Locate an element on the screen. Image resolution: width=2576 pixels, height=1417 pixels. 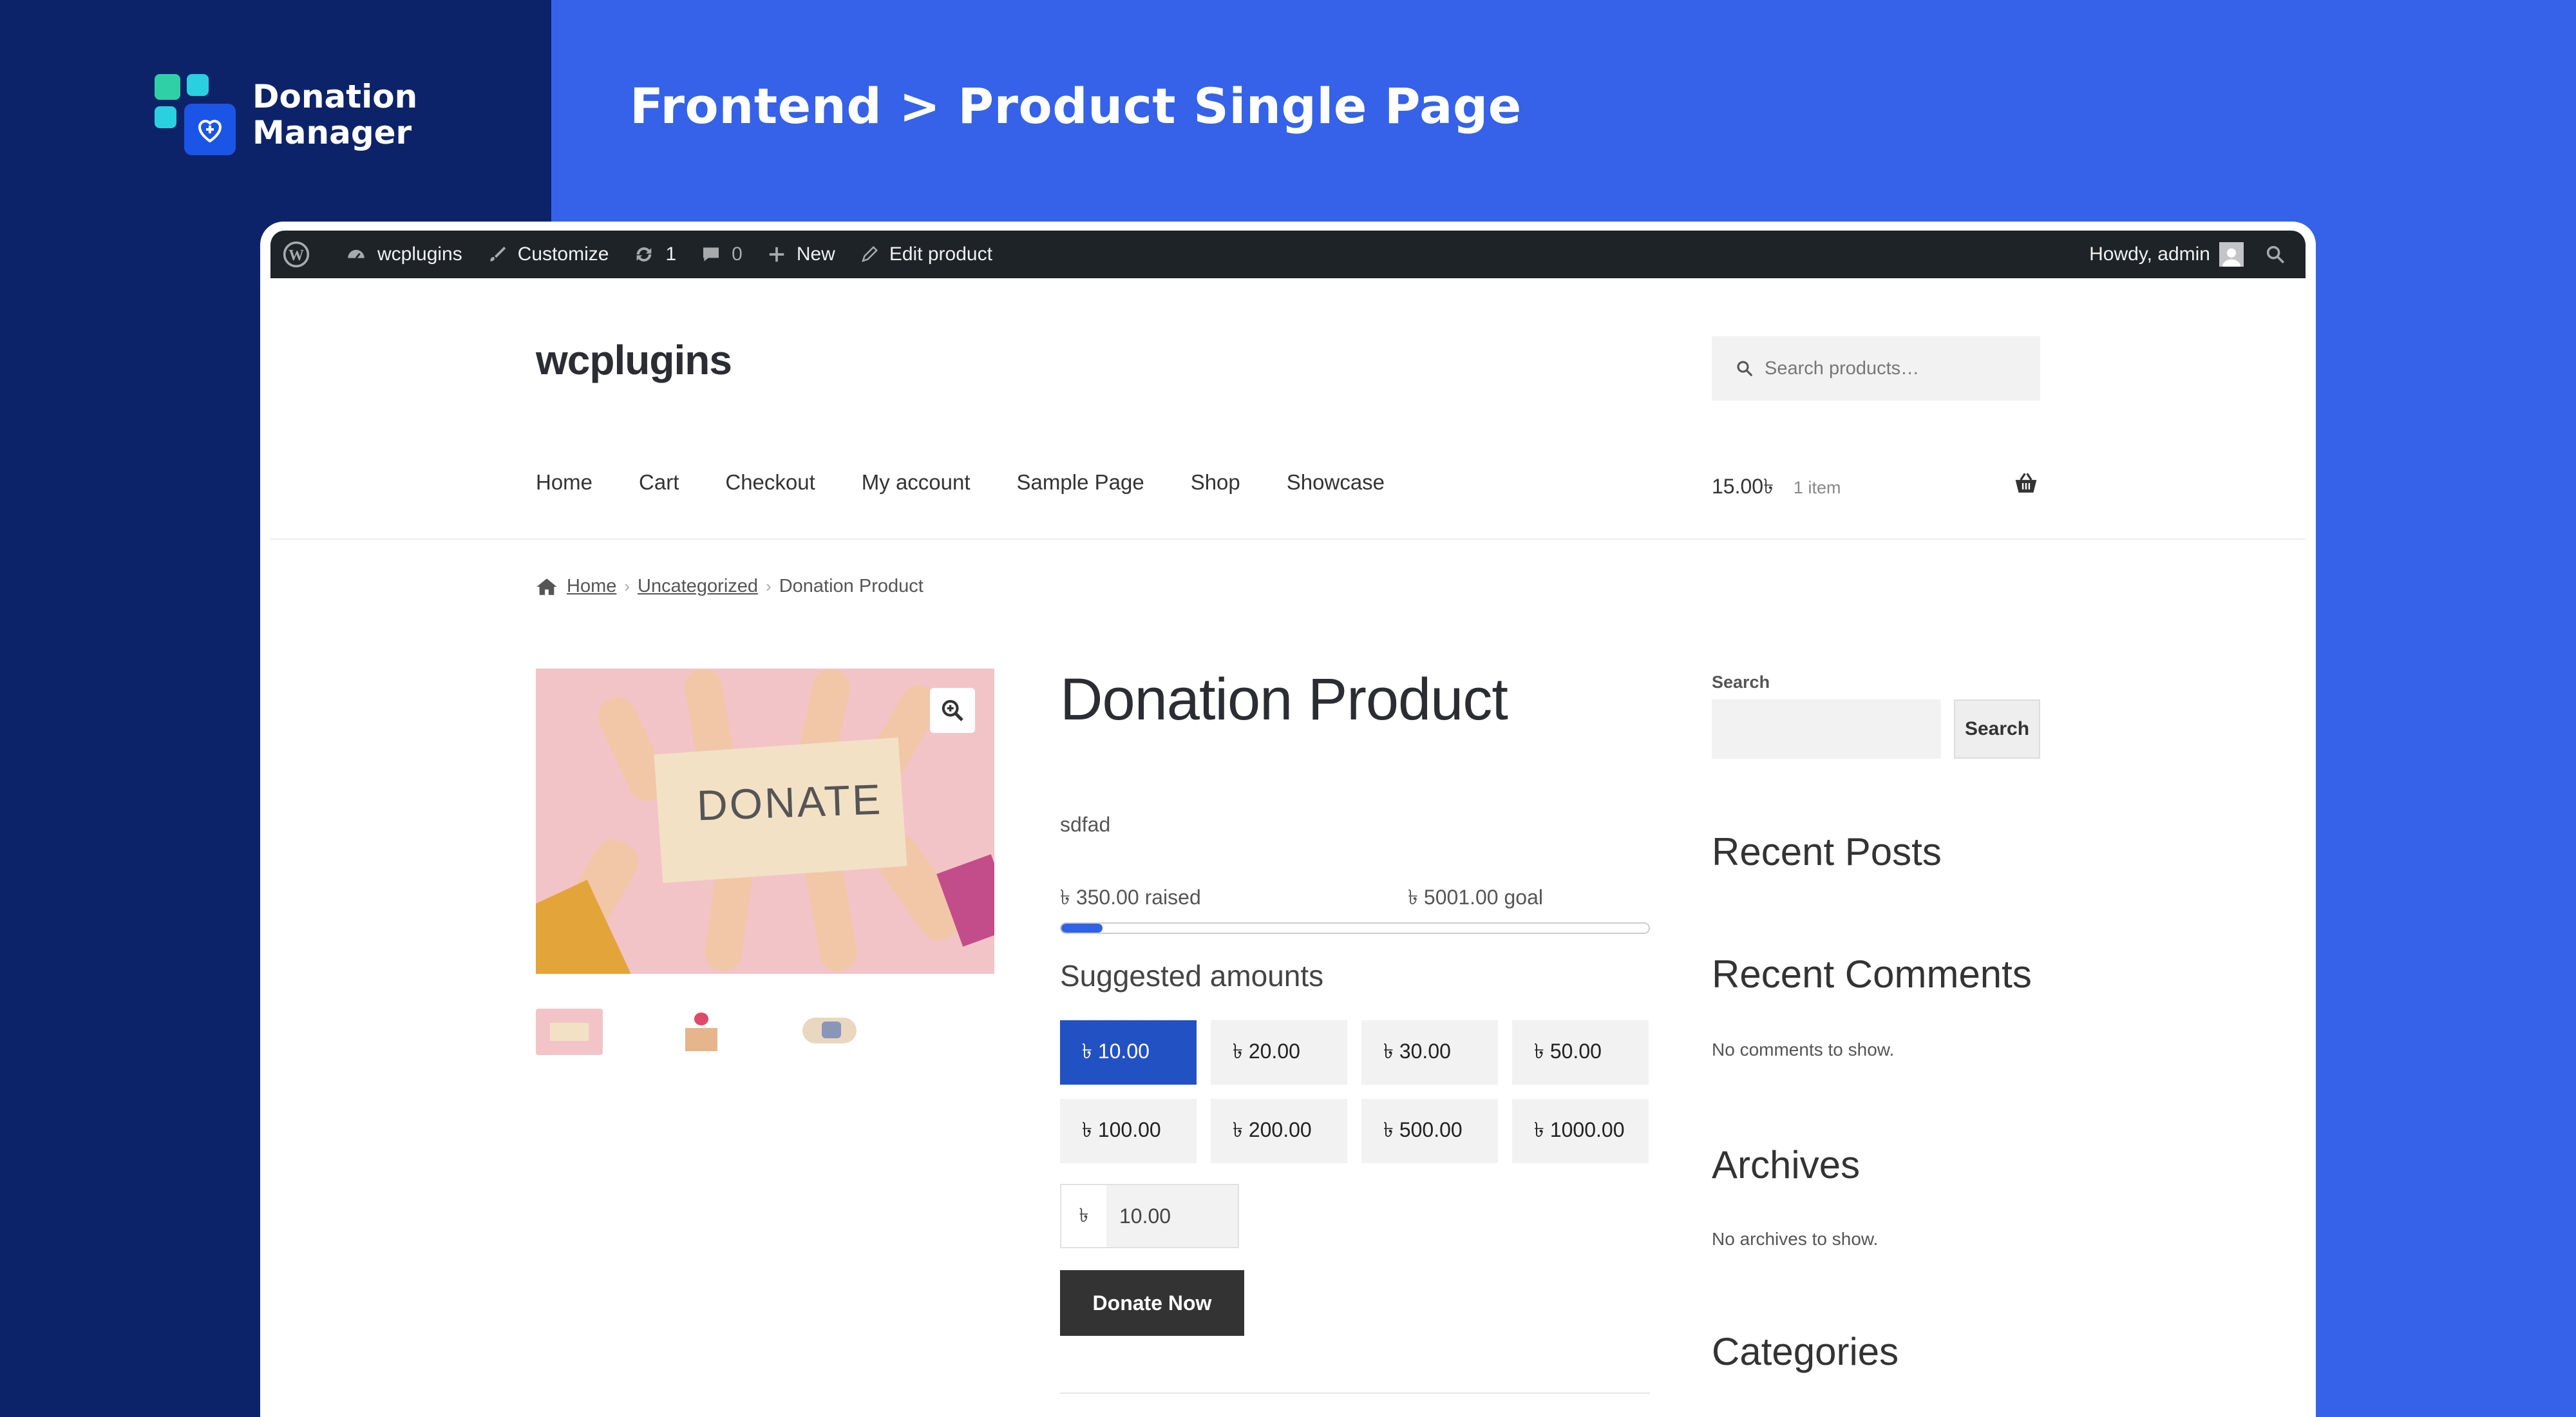
nav-showcase: Showcase is located at coordinates (1336, 482).